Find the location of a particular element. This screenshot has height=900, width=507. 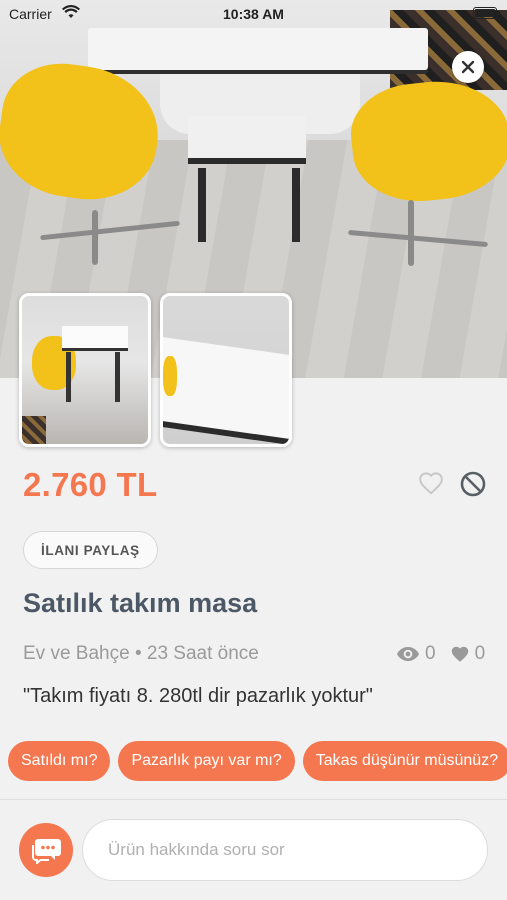

divider is located at coordinates (253, 799).